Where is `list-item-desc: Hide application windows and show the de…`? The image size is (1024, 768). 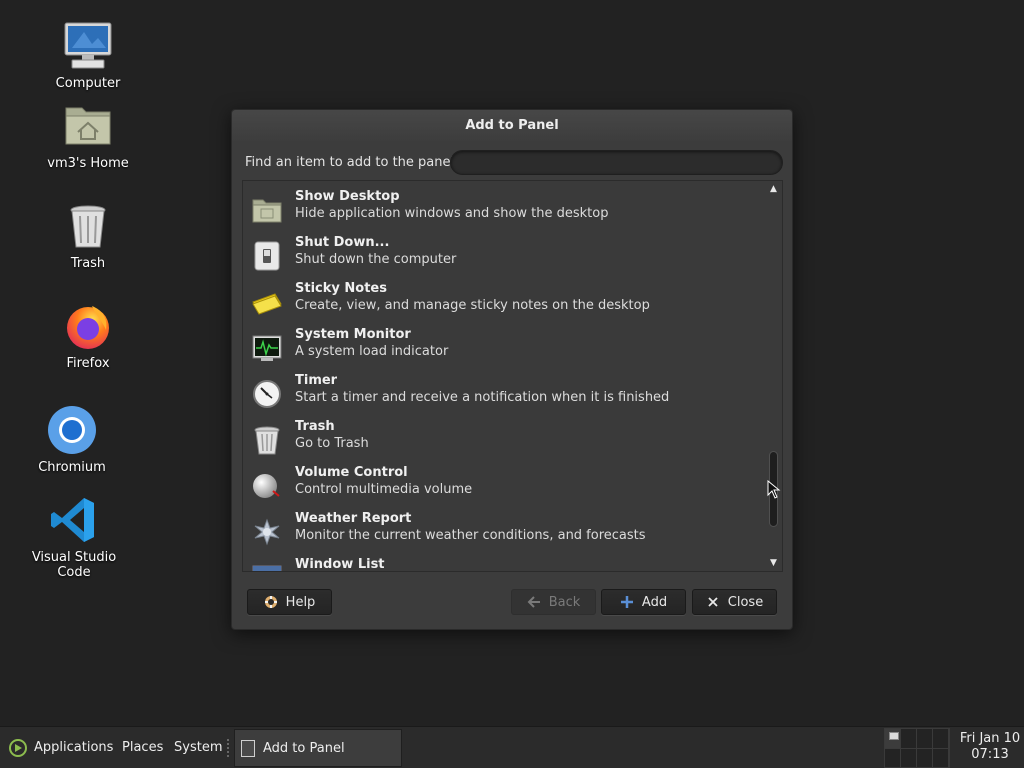
list-item-desc: Hide application windows and show the de… is located at coordinates (452, 213).